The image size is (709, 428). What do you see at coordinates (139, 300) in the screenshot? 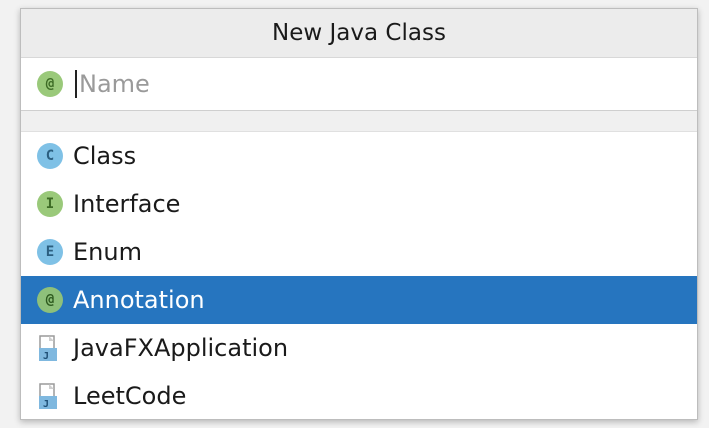
I see `list-item-label: Annotation` at bounding box center [139, 300].